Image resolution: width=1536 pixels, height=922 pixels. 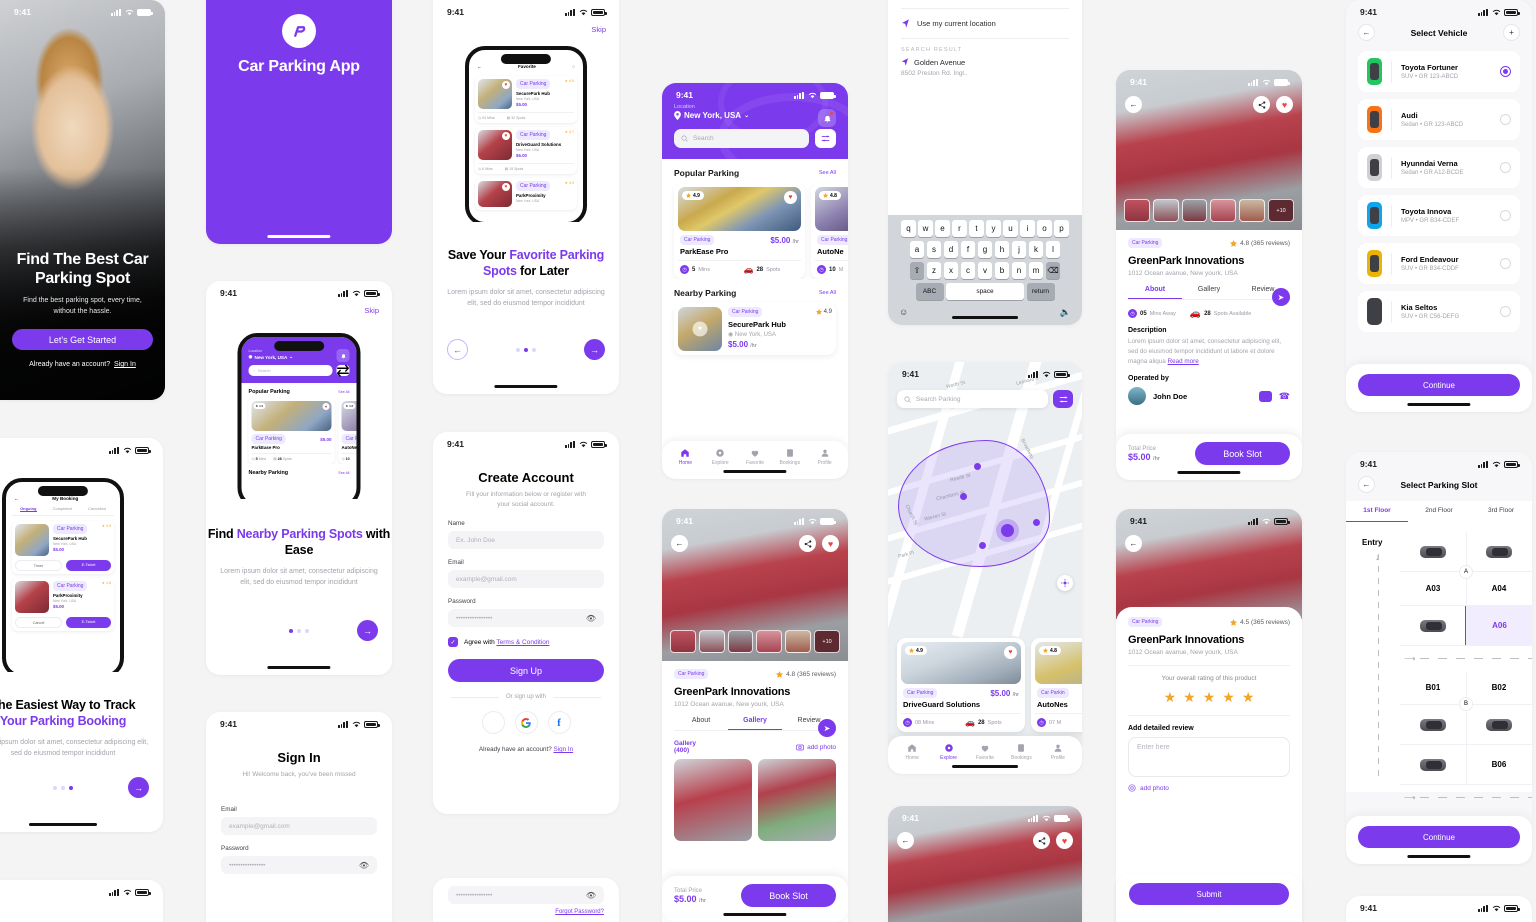 I want to click on sign-in-link: Sign In, so click(x=125, y=364).